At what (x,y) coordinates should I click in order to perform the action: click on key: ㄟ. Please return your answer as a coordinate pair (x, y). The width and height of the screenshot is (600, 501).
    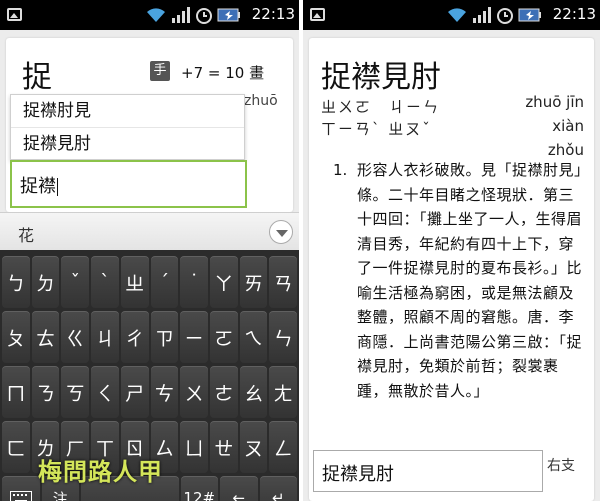
    Looking at the image, I should click on (253, 337).